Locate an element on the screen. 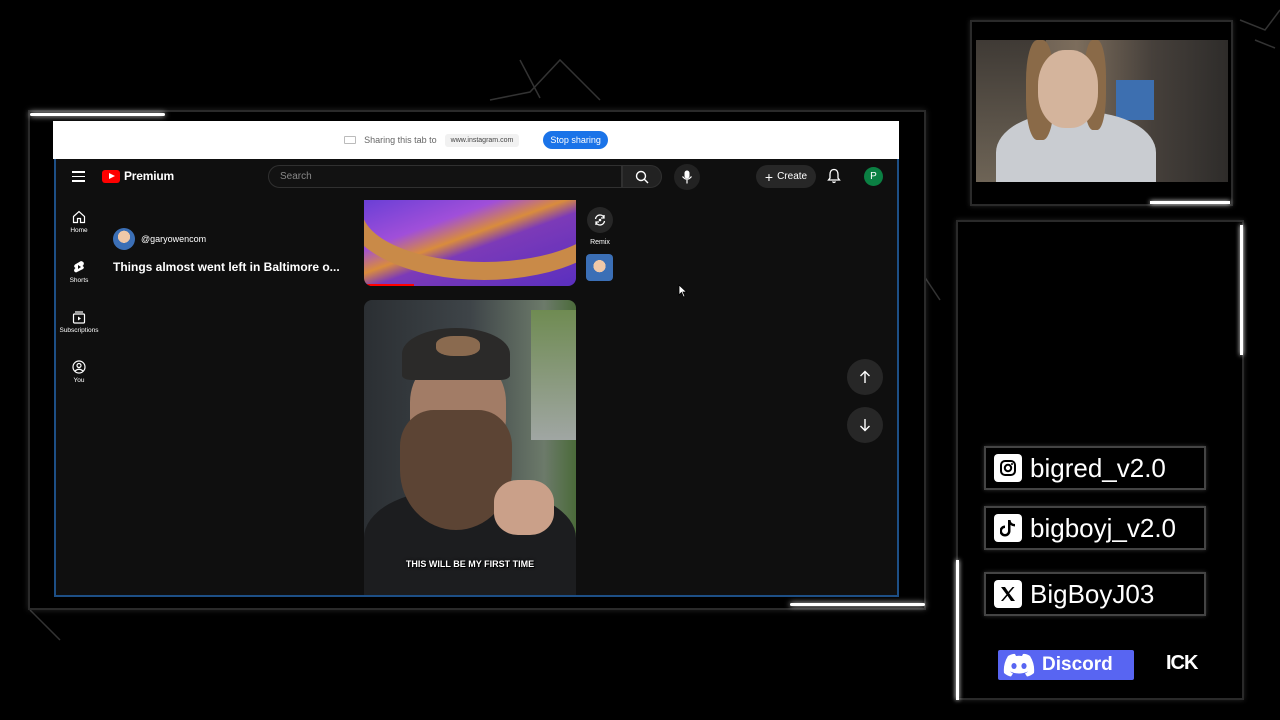 This screenshot has height=720, width=1280. sidebar-item-subscriptions: Subscriptions is located at coordinates (79, 321).